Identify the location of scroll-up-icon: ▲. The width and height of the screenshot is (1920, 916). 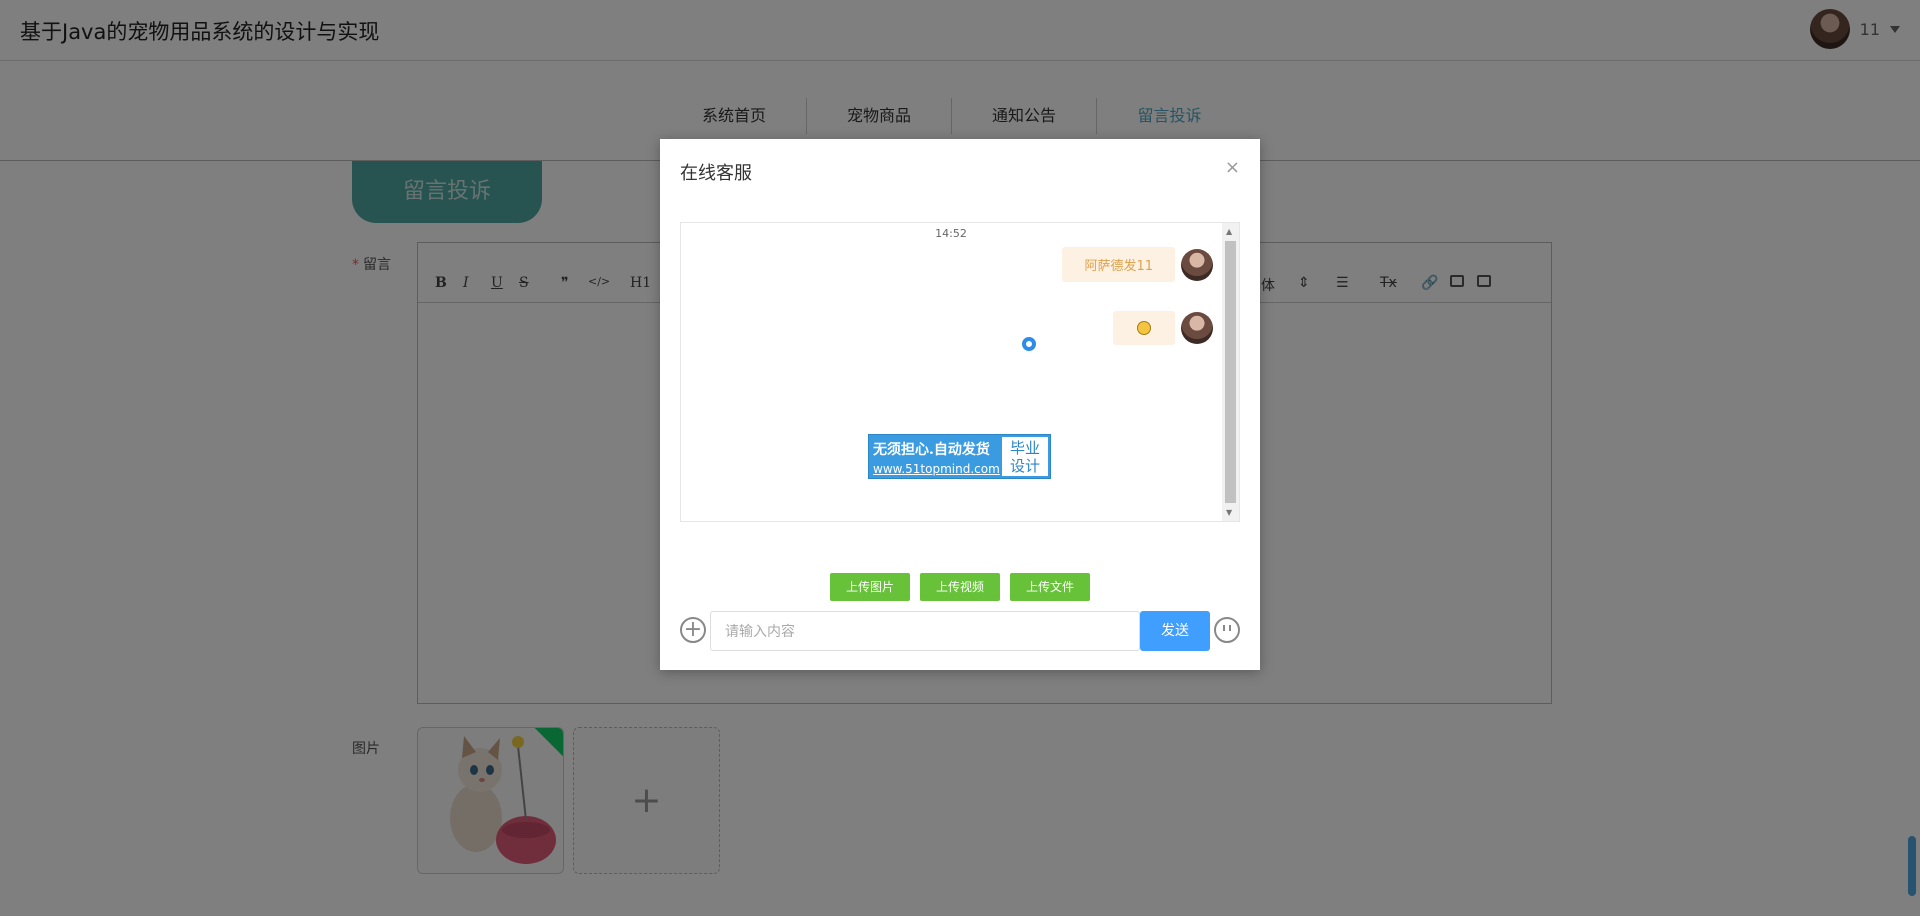
(1229, 231).